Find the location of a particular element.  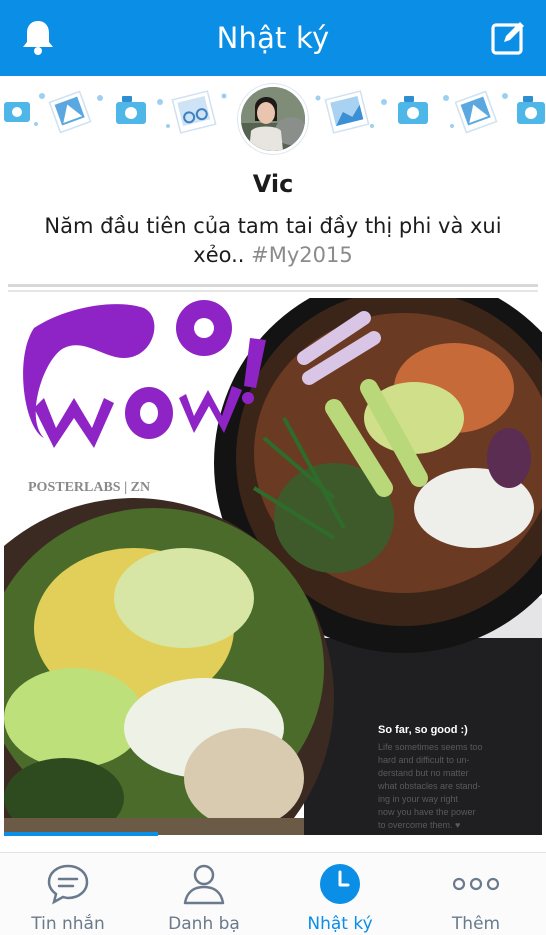

bottom-tab-bar: Tin nhắn Danh bạ Nhật ký Thêm is located at coordinates (273, 893).